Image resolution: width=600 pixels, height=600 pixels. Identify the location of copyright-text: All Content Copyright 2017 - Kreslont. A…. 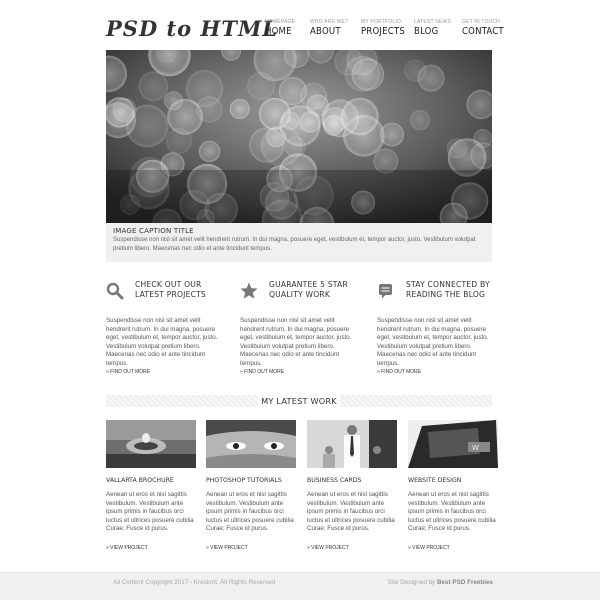
(194, 582).